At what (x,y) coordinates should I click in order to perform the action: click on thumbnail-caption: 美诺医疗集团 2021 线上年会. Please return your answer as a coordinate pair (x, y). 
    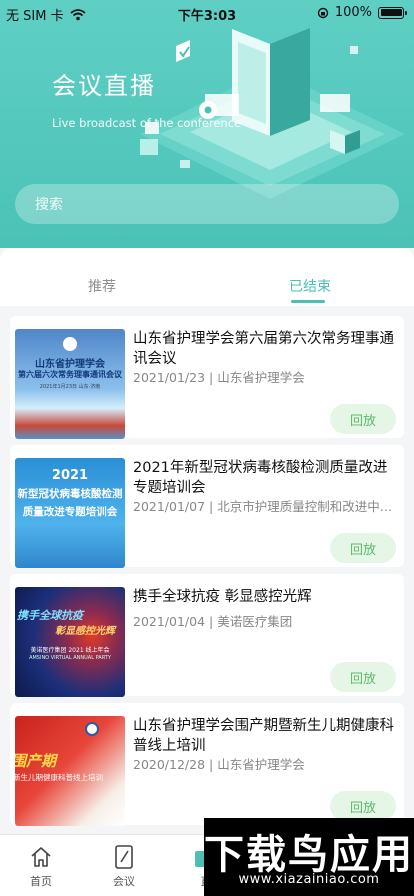
    Looking at the image, I should click on (70, 650).